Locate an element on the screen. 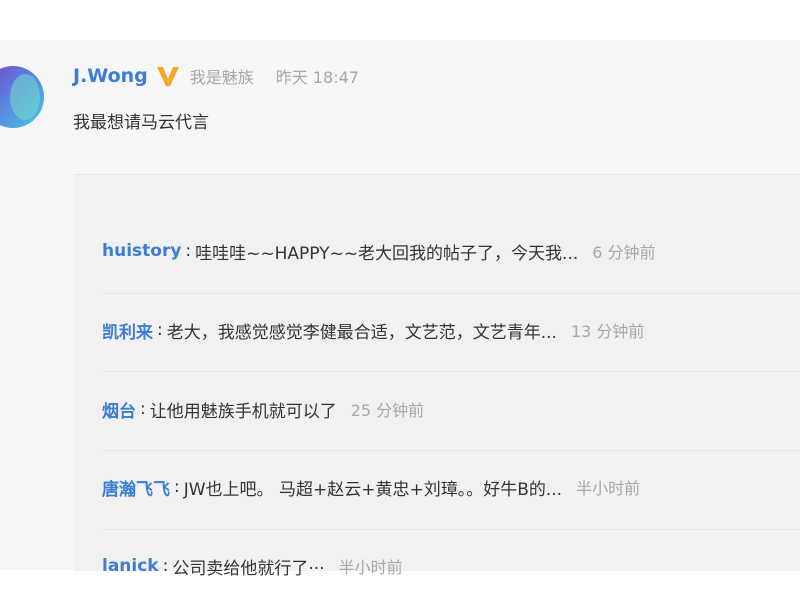 The image size is (800, 600). reply-time: 6 分钟前 is located at coordinates (624, 252).